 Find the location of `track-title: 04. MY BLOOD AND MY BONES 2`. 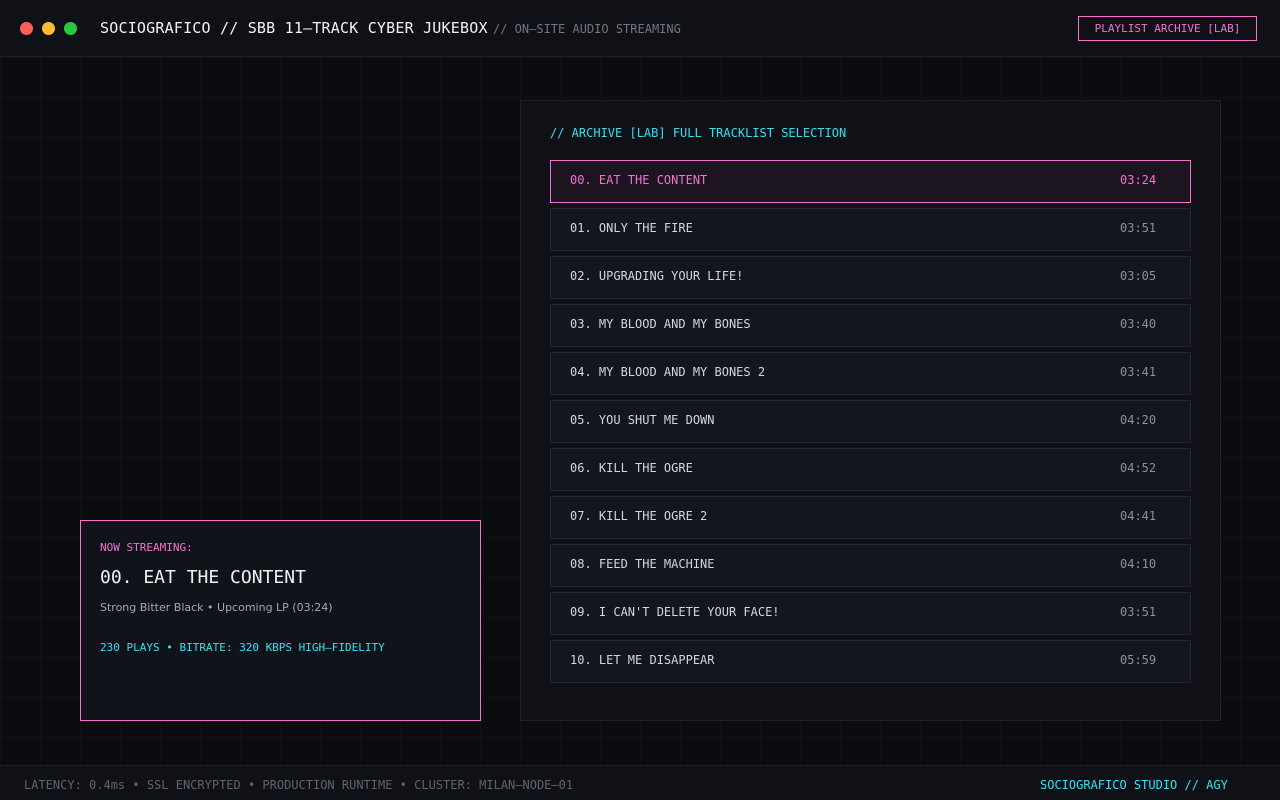

track-title: 04. MY BLOOD AND MY BONES 2 is located at coordinates (668, 372).